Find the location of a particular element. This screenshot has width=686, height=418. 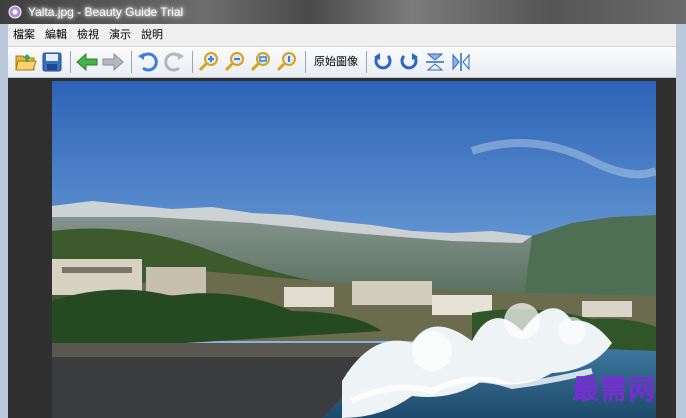

watermark-text: 最需网 is located at coordinates (614, 390).